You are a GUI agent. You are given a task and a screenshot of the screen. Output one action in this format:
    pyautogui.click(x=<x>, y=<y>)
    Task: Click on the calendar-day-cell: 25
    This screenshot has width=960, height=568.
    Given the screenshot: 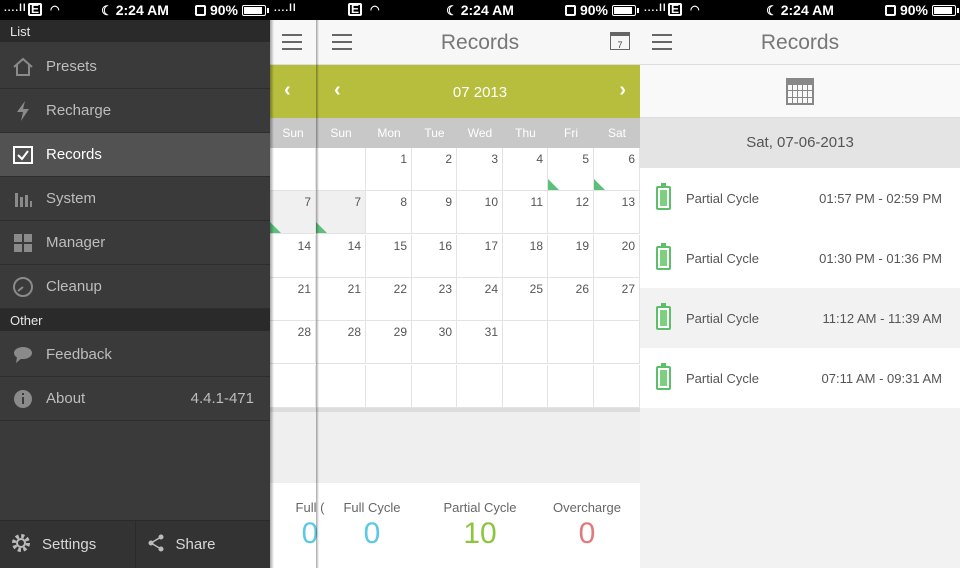 What is the action you would take?
    pyautogui.click(x=525, y=299)
    